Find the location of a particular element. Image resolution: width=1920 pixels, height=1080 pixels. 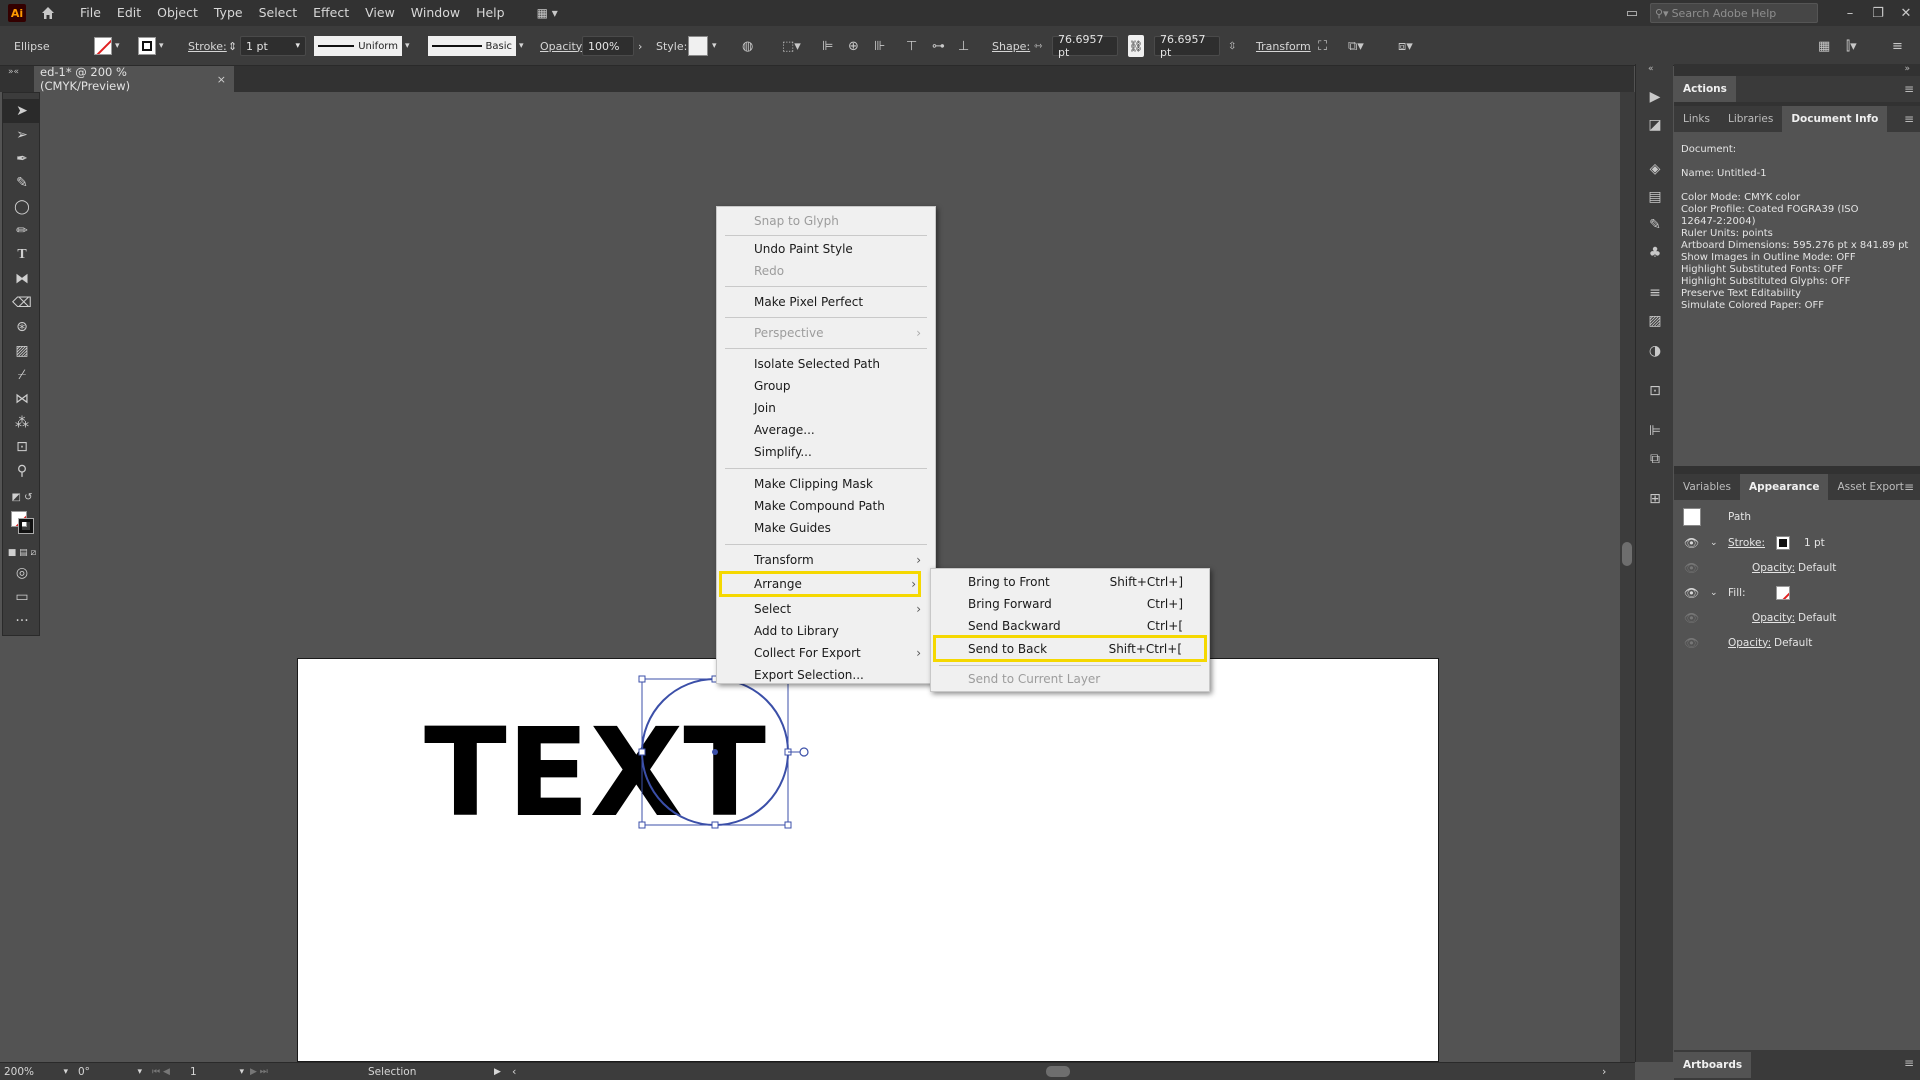

menu-item-isolate-selected-path: Isolate Selected Path is located at coordinates (826, 364).